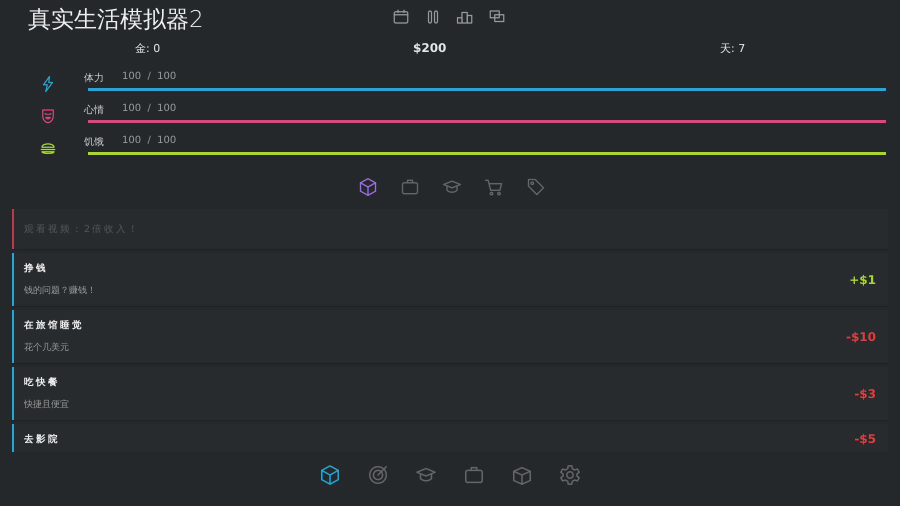 The image size is (900, 506). Describe the element at coordinates (48, 116) in the screenshot. I see `mask-icon` at that location.